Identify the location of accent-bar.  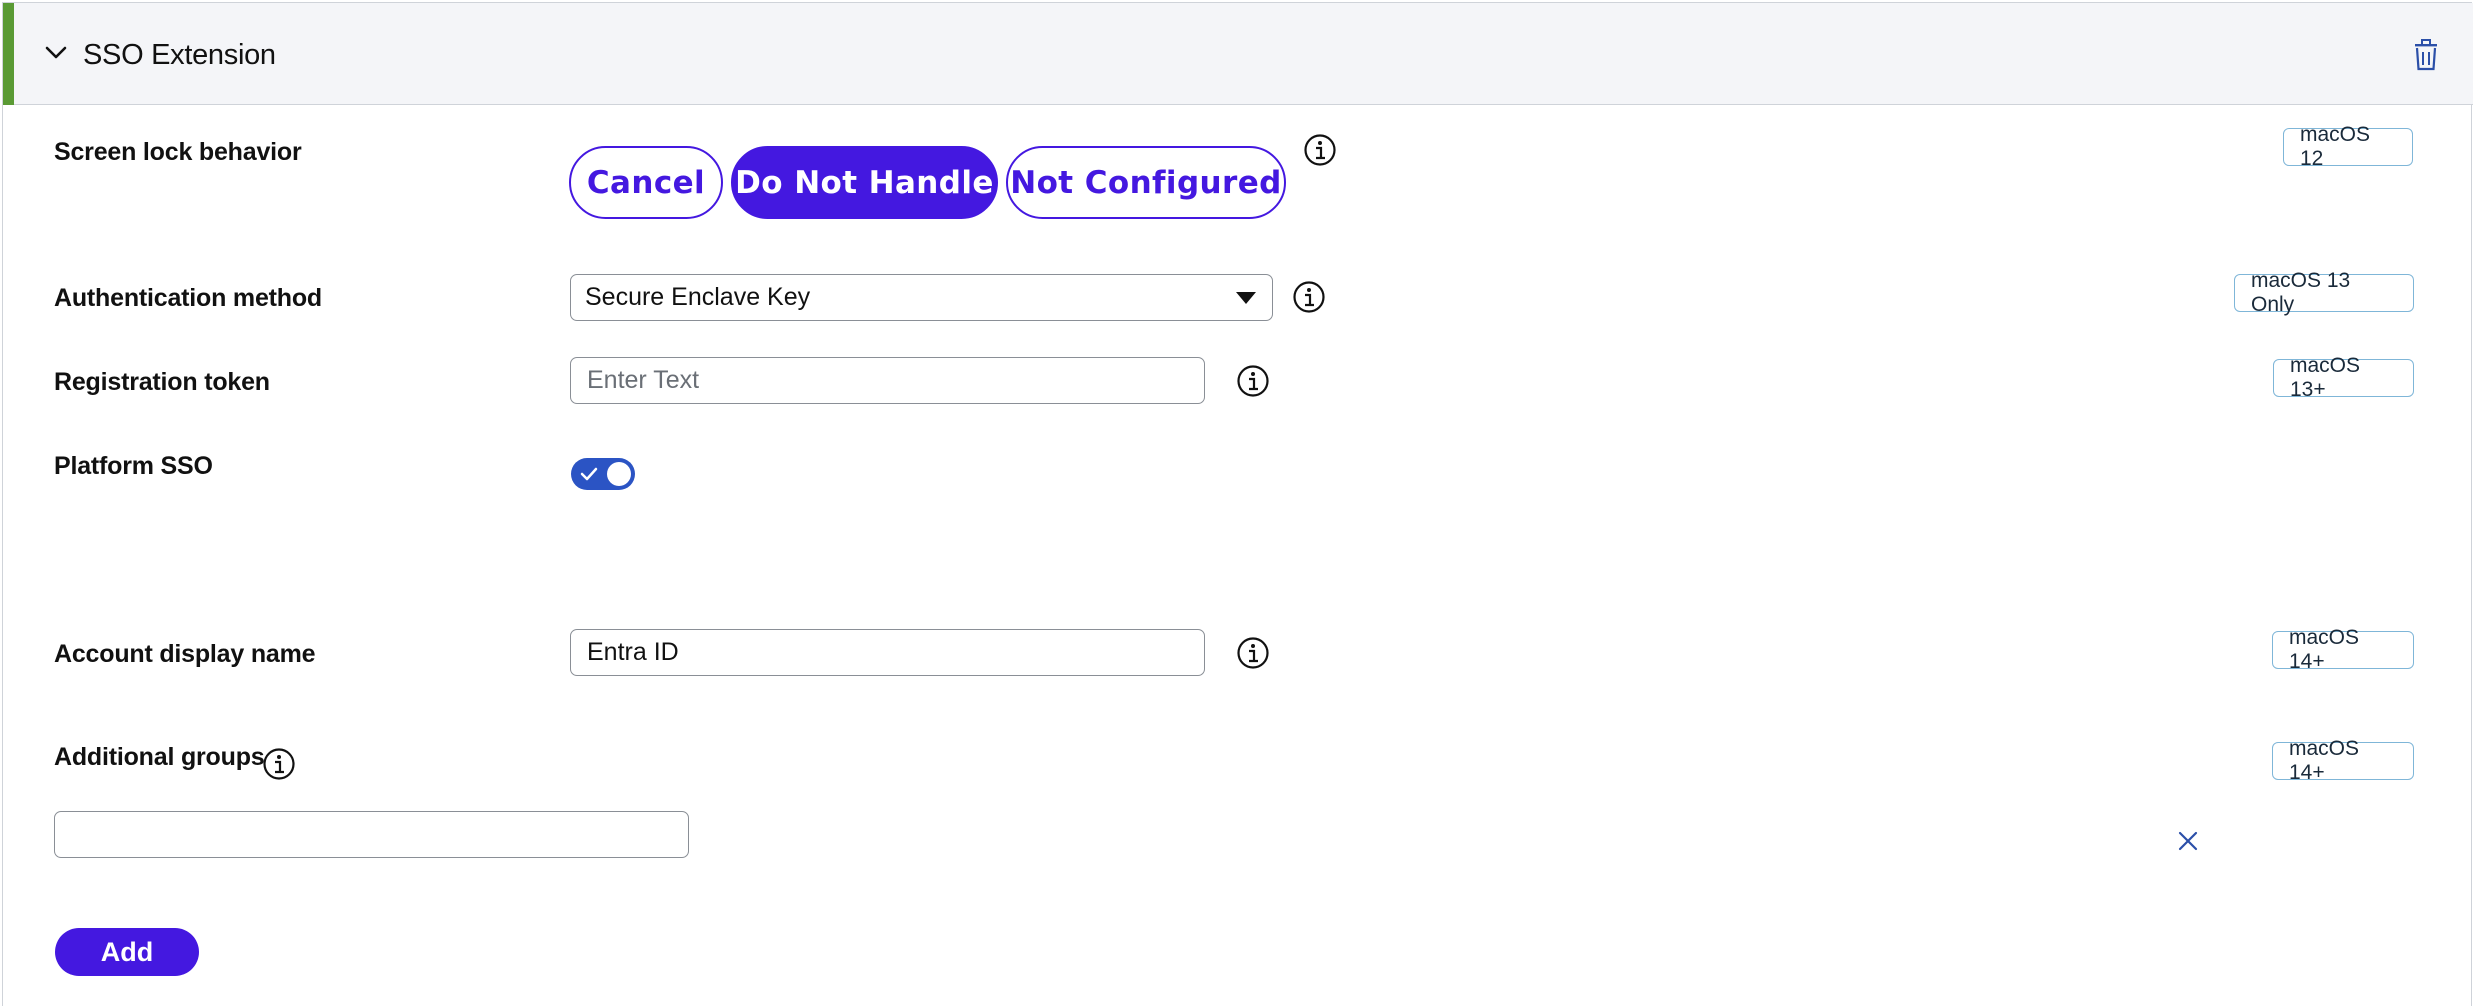
(8, 54).